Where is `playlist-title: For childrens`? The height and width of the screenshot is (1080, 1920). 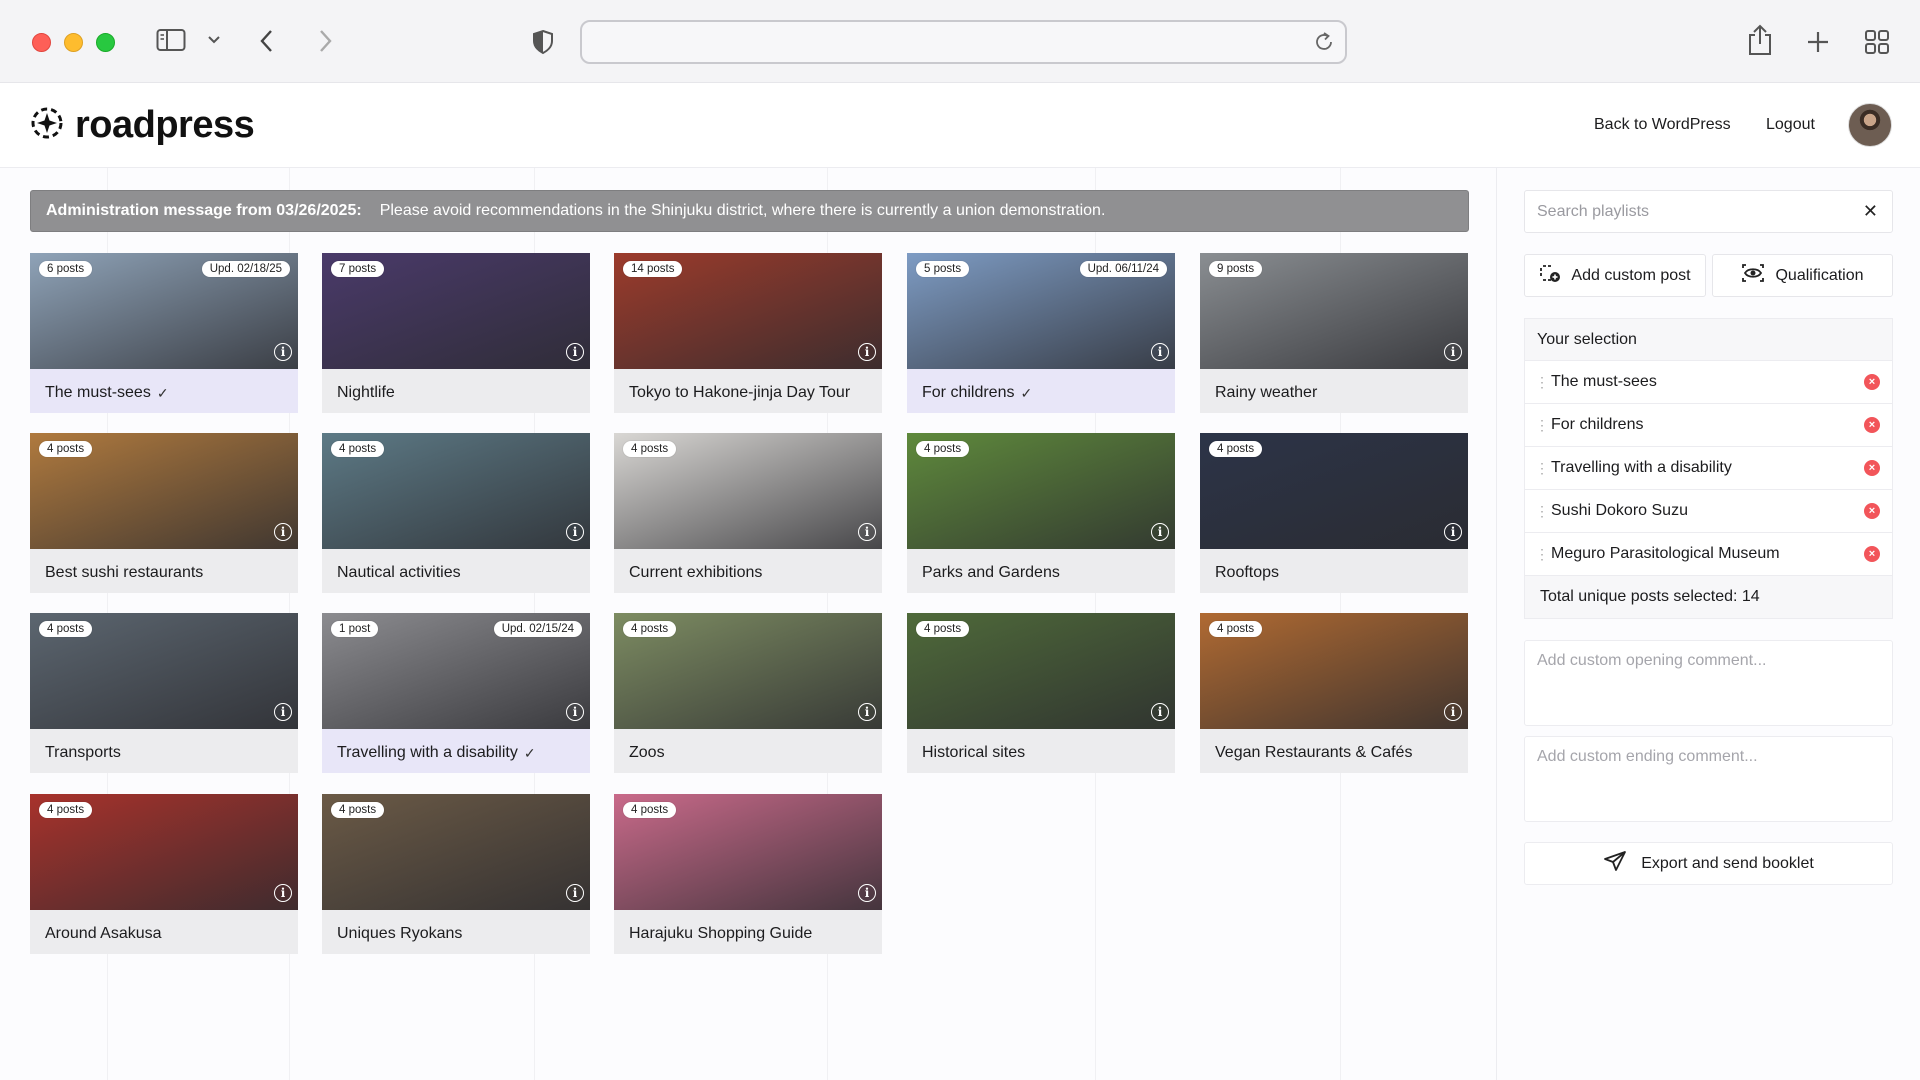
playlist-title: For childrens is located at coordinates (968, 392).